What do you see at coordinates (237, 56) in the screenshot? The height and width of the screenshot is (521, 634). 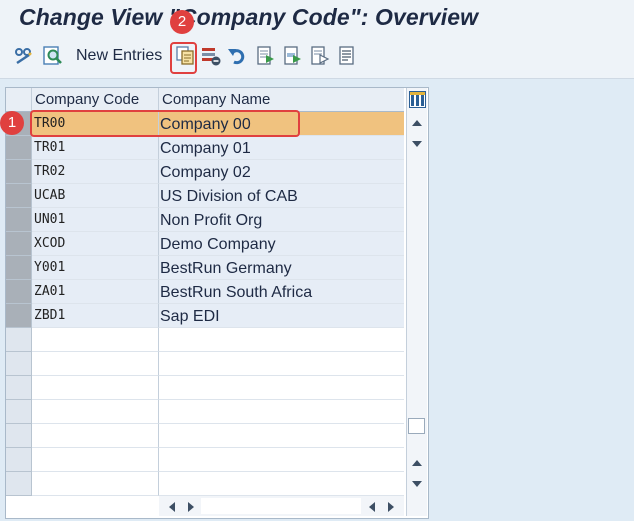 I see `undo-icon` at bounding box center [237, 56].